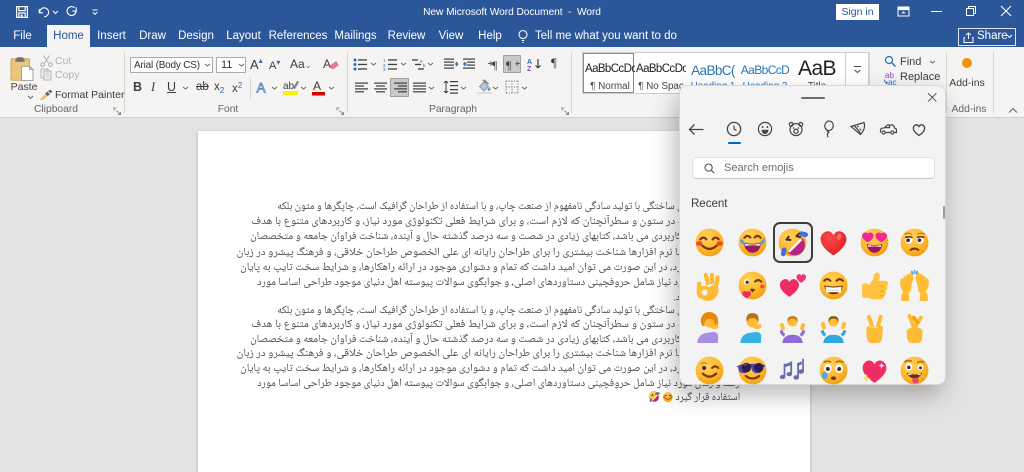 The height and width of the screenshot is (472, 1024). What do you see at coordinates (384, 69) in the screenshot?
I see `svg-text: 3` at bounding box center [384, 69].